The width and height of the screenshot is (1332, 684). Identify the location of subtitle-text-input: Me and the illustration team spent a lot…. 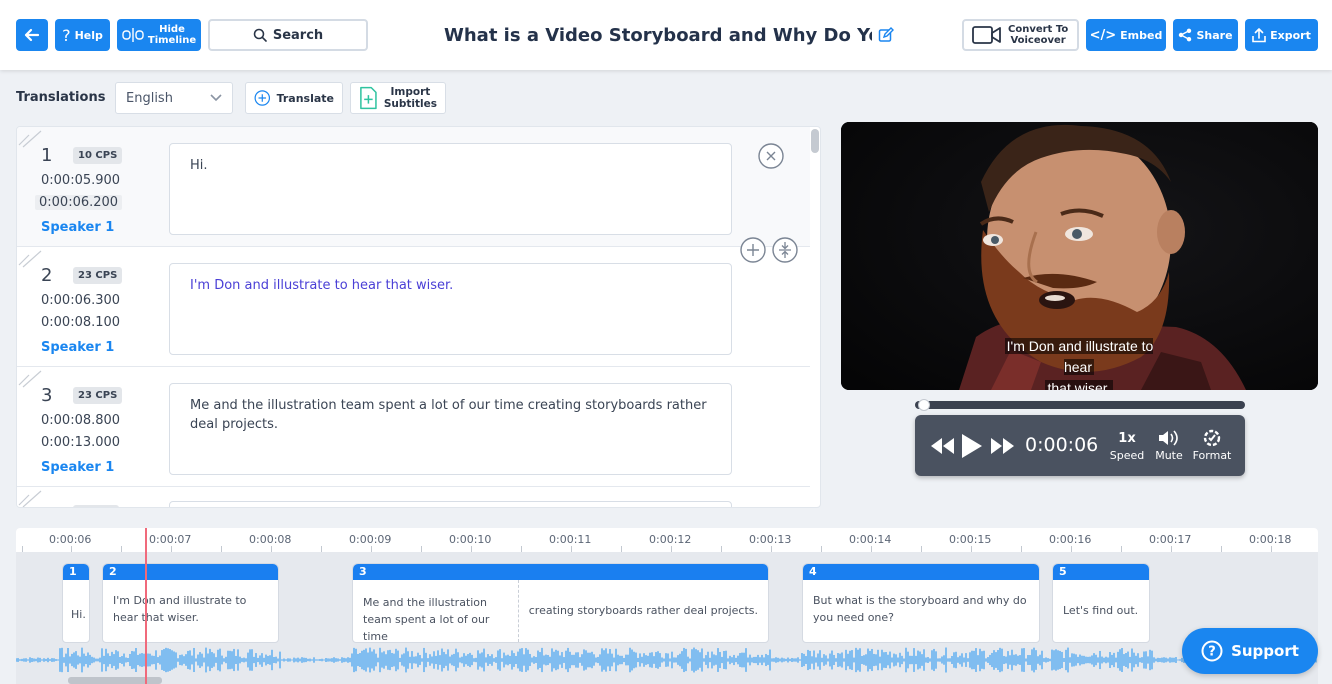
(450, 429).